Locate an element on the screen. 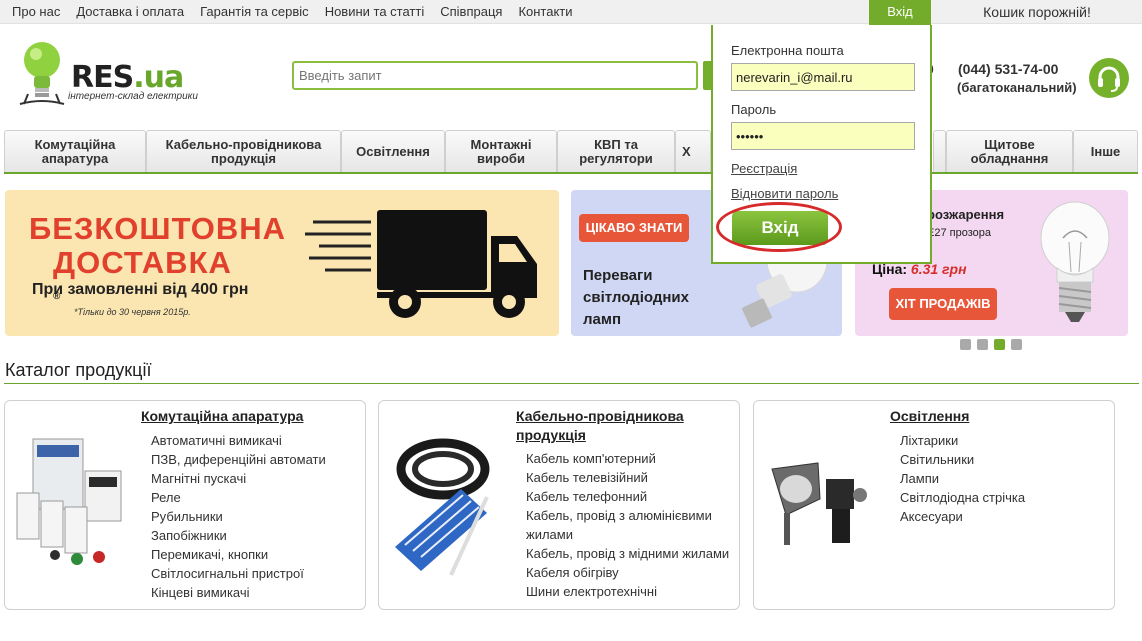 Image resolution: width=1142 pixels, height=641 pixels. banner-incandescent-sub: Е27 прозора is located at coordinates (959, 233).